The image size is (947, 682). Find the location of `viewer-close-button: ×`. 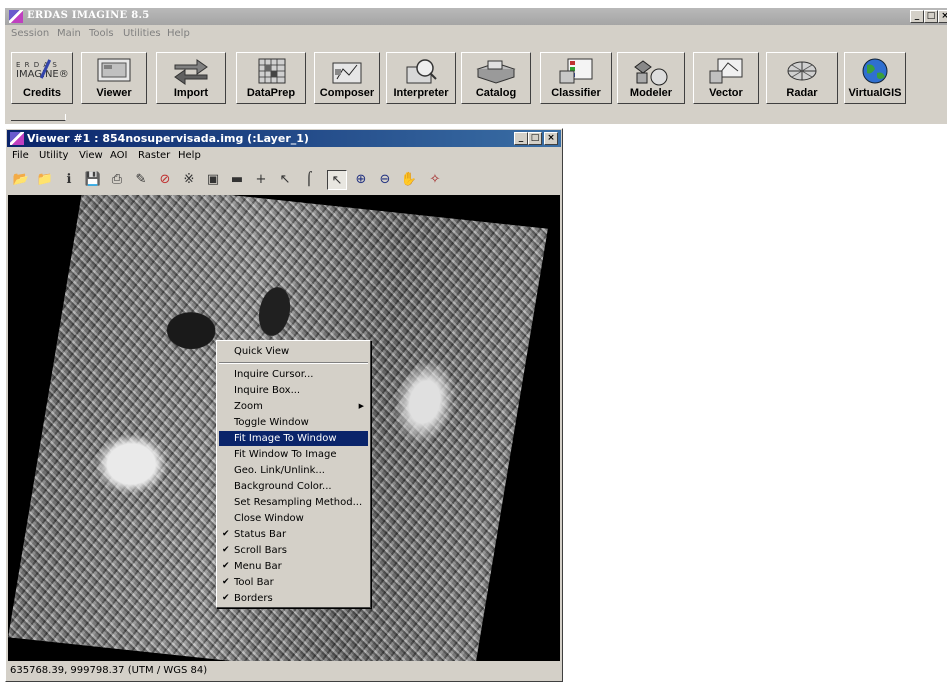

viewer-close-button: × is located at coordinates (551, 138).